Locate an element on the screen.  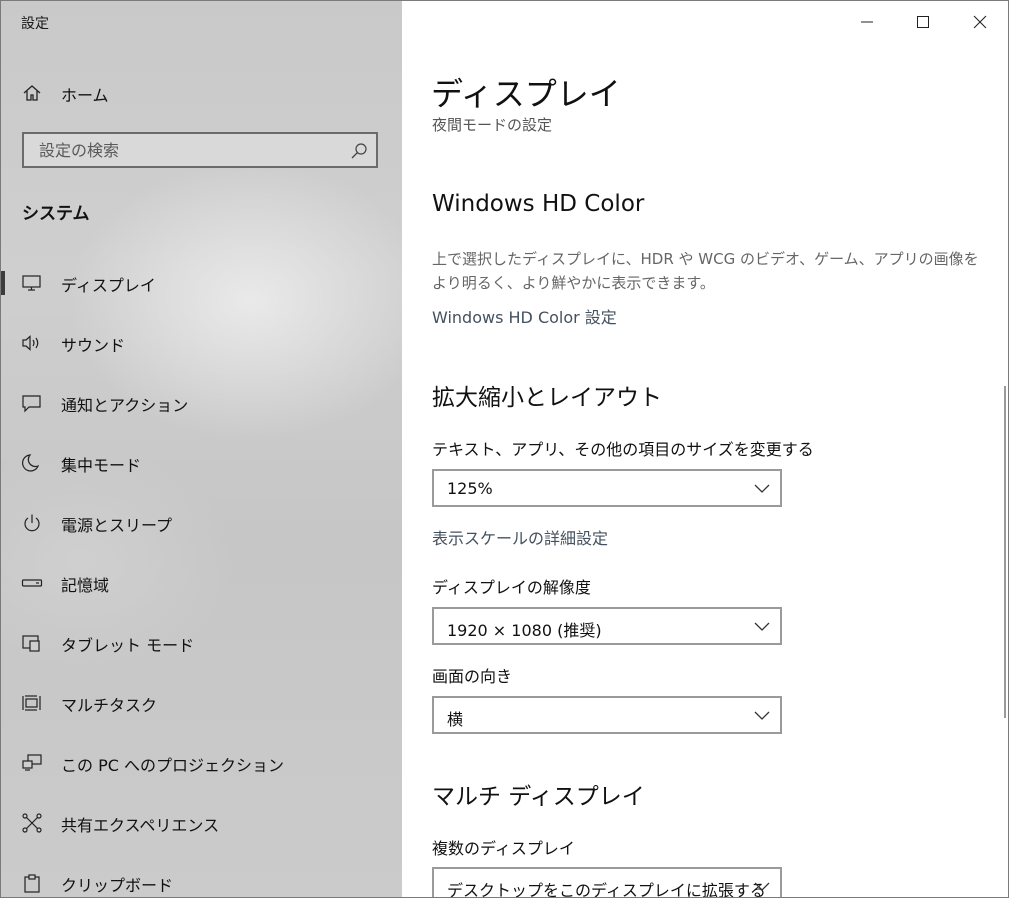
advanced-scaling-link: 表示スケールの詳細設定 is located at coordinates (520, 537).